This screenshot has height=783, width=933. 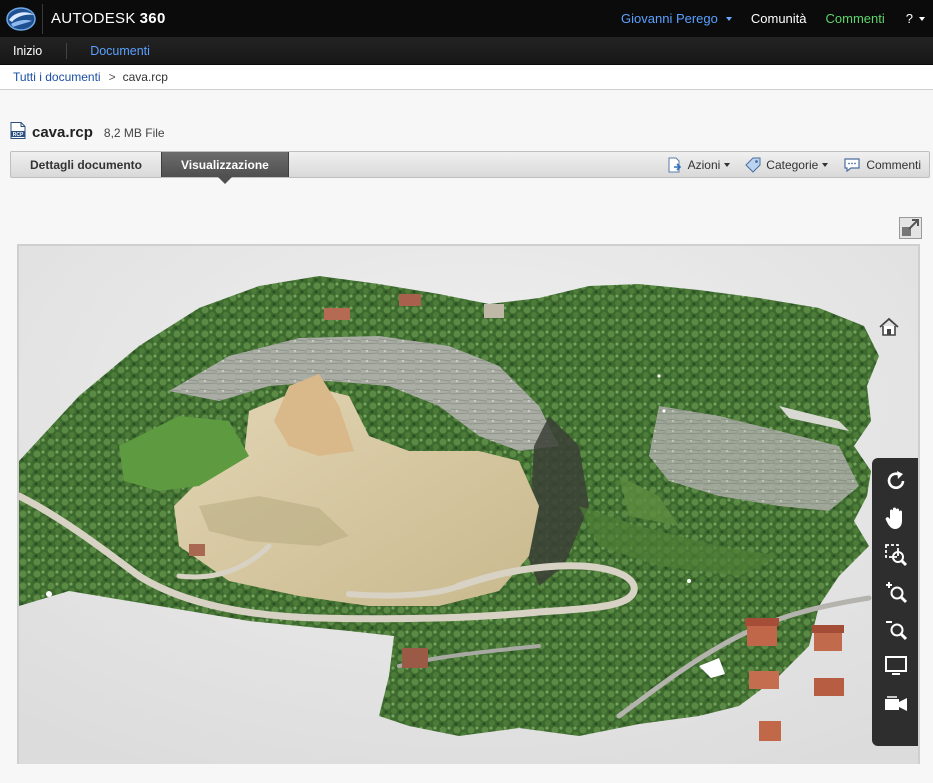 I want to click on zoom-in-icon, so click(x=896, y=592).